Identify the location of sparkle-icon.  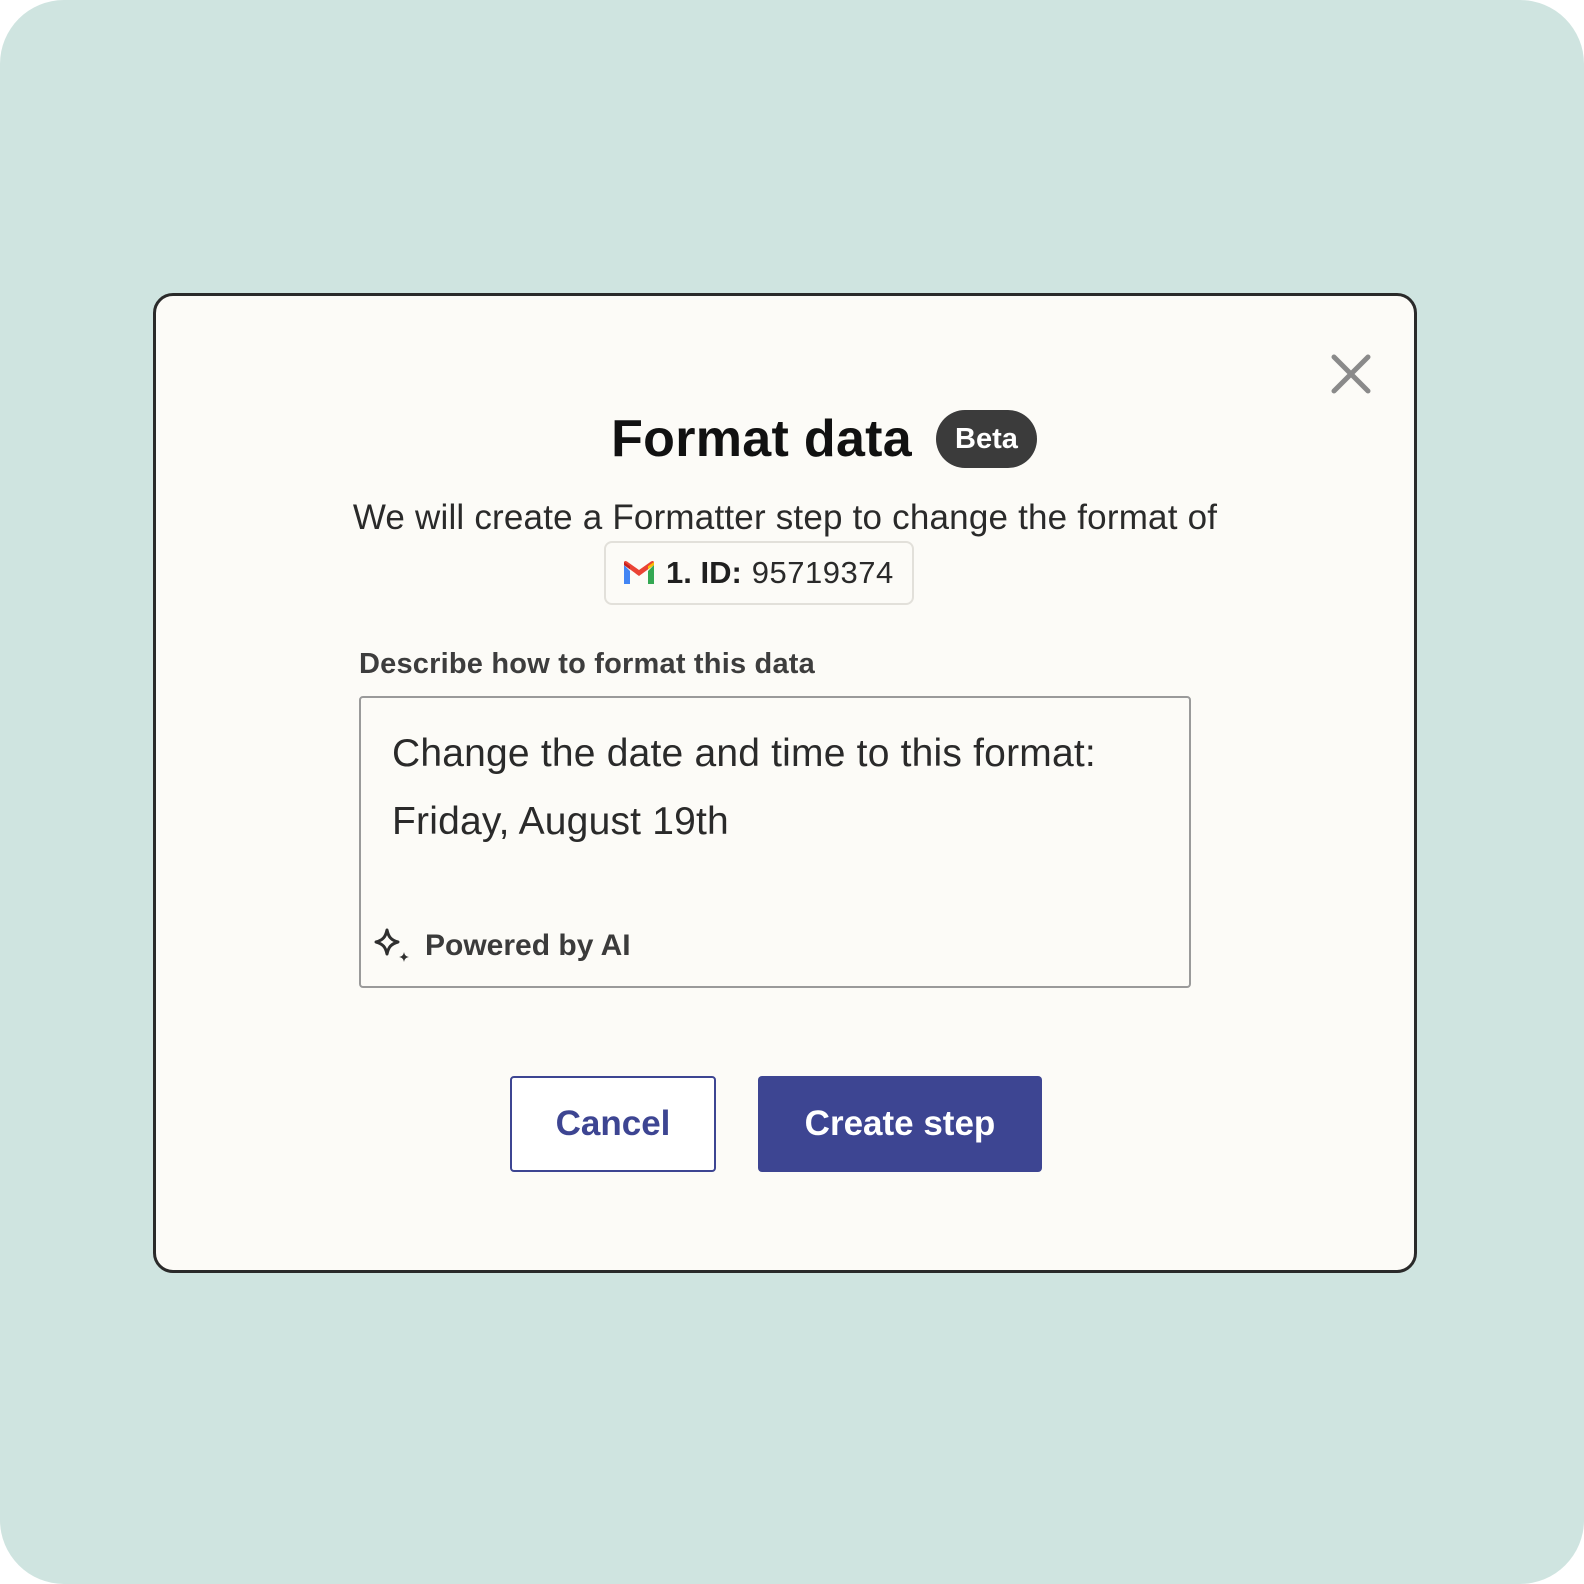
(391, 945).